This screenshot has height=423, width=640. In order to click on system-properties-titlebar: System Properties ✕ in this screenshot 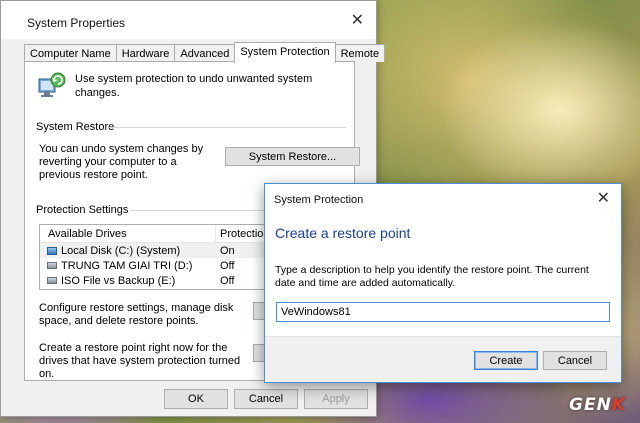, I will do `click(188, 20)`.